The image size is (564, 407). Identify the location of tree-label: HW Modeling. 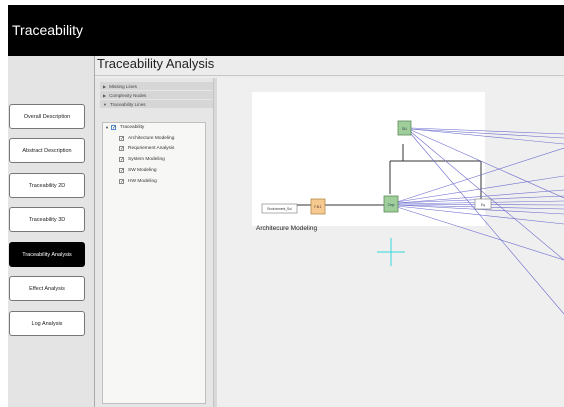
(142, 181).